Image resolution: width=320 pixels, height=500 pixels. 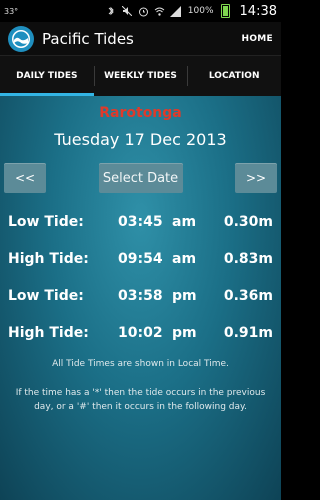 I want to click on tide-row: Low Tide: 03:58 pm 0.36m, so click(x=140, y=295).